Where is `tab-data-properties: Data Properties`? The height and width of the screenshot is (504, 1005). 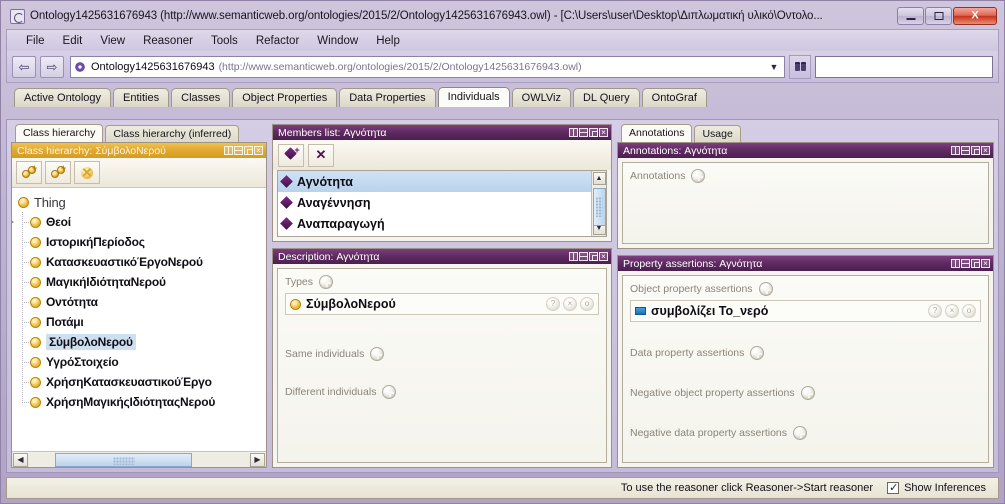 tab-data-properties: Data Properties is located at coordinates (387, 97).